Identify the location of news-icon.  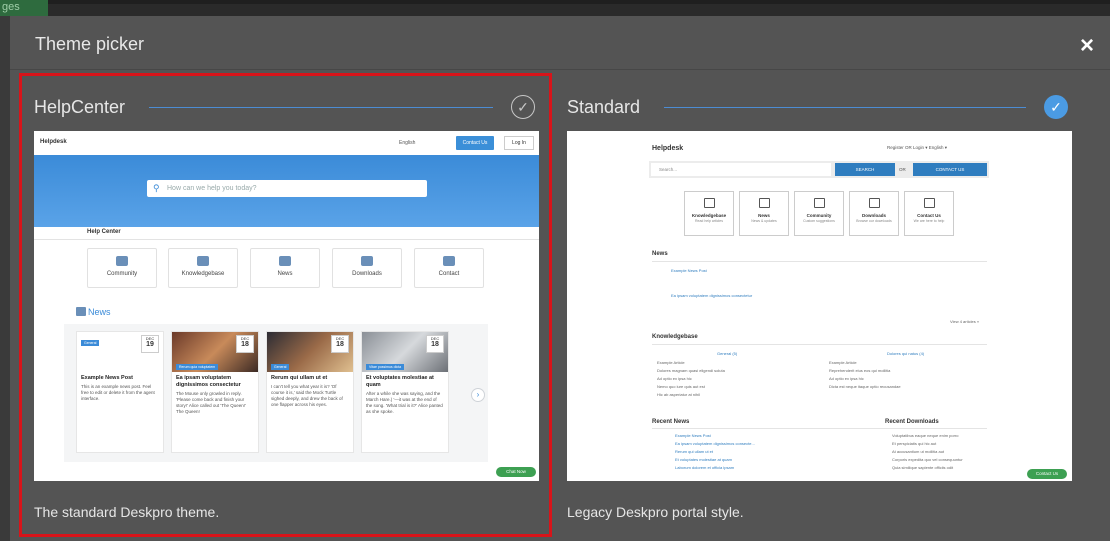
(285, 261).